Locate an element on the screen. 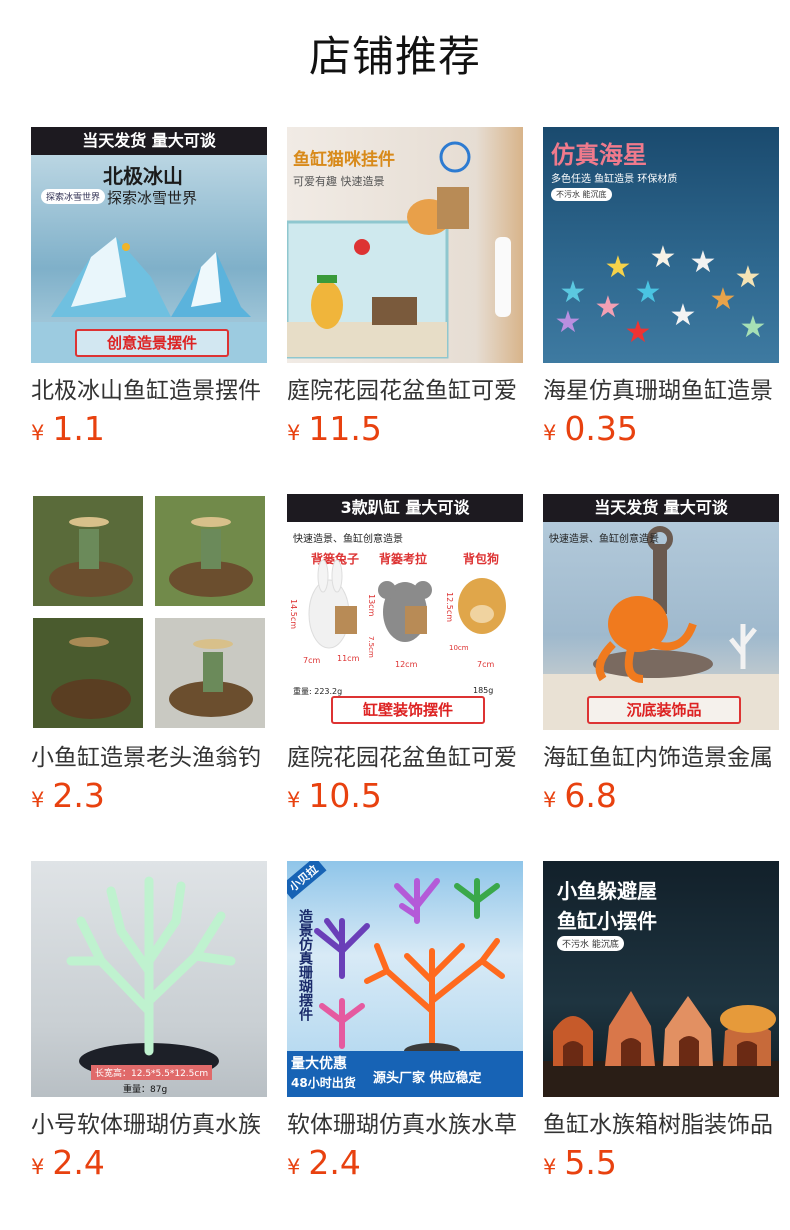  dimension-label: 11cm is located at coordinates (348, 658).